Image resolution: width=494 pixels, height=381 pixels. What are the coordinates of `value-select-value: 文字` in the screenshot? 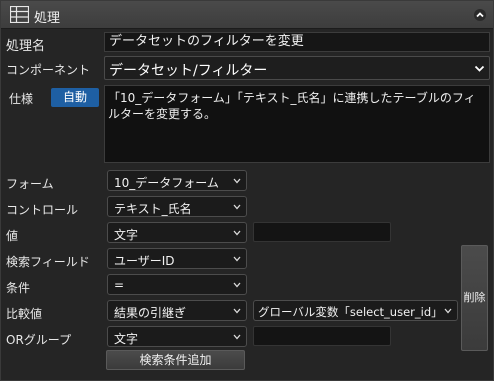 It's located at (126, 235).